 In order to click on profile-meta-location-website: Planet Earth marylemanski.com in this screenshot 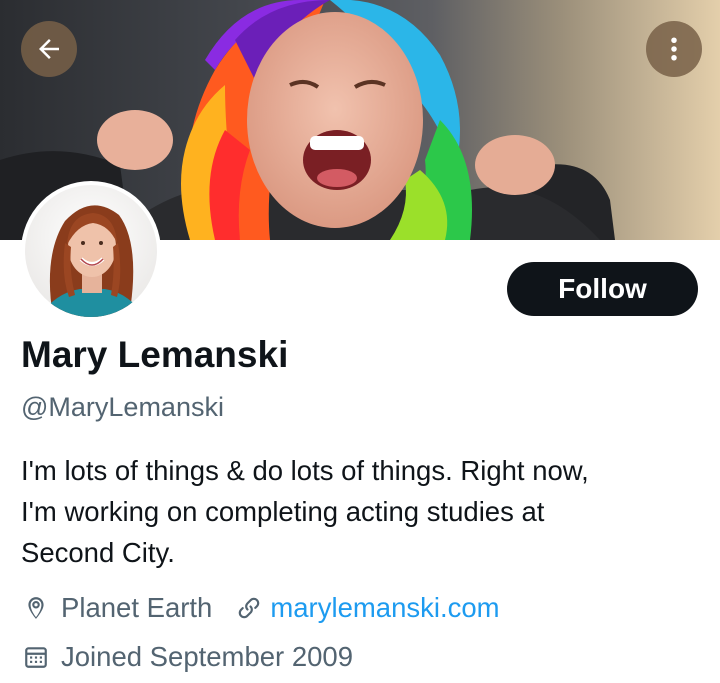, I will do `click(260, 608)`.